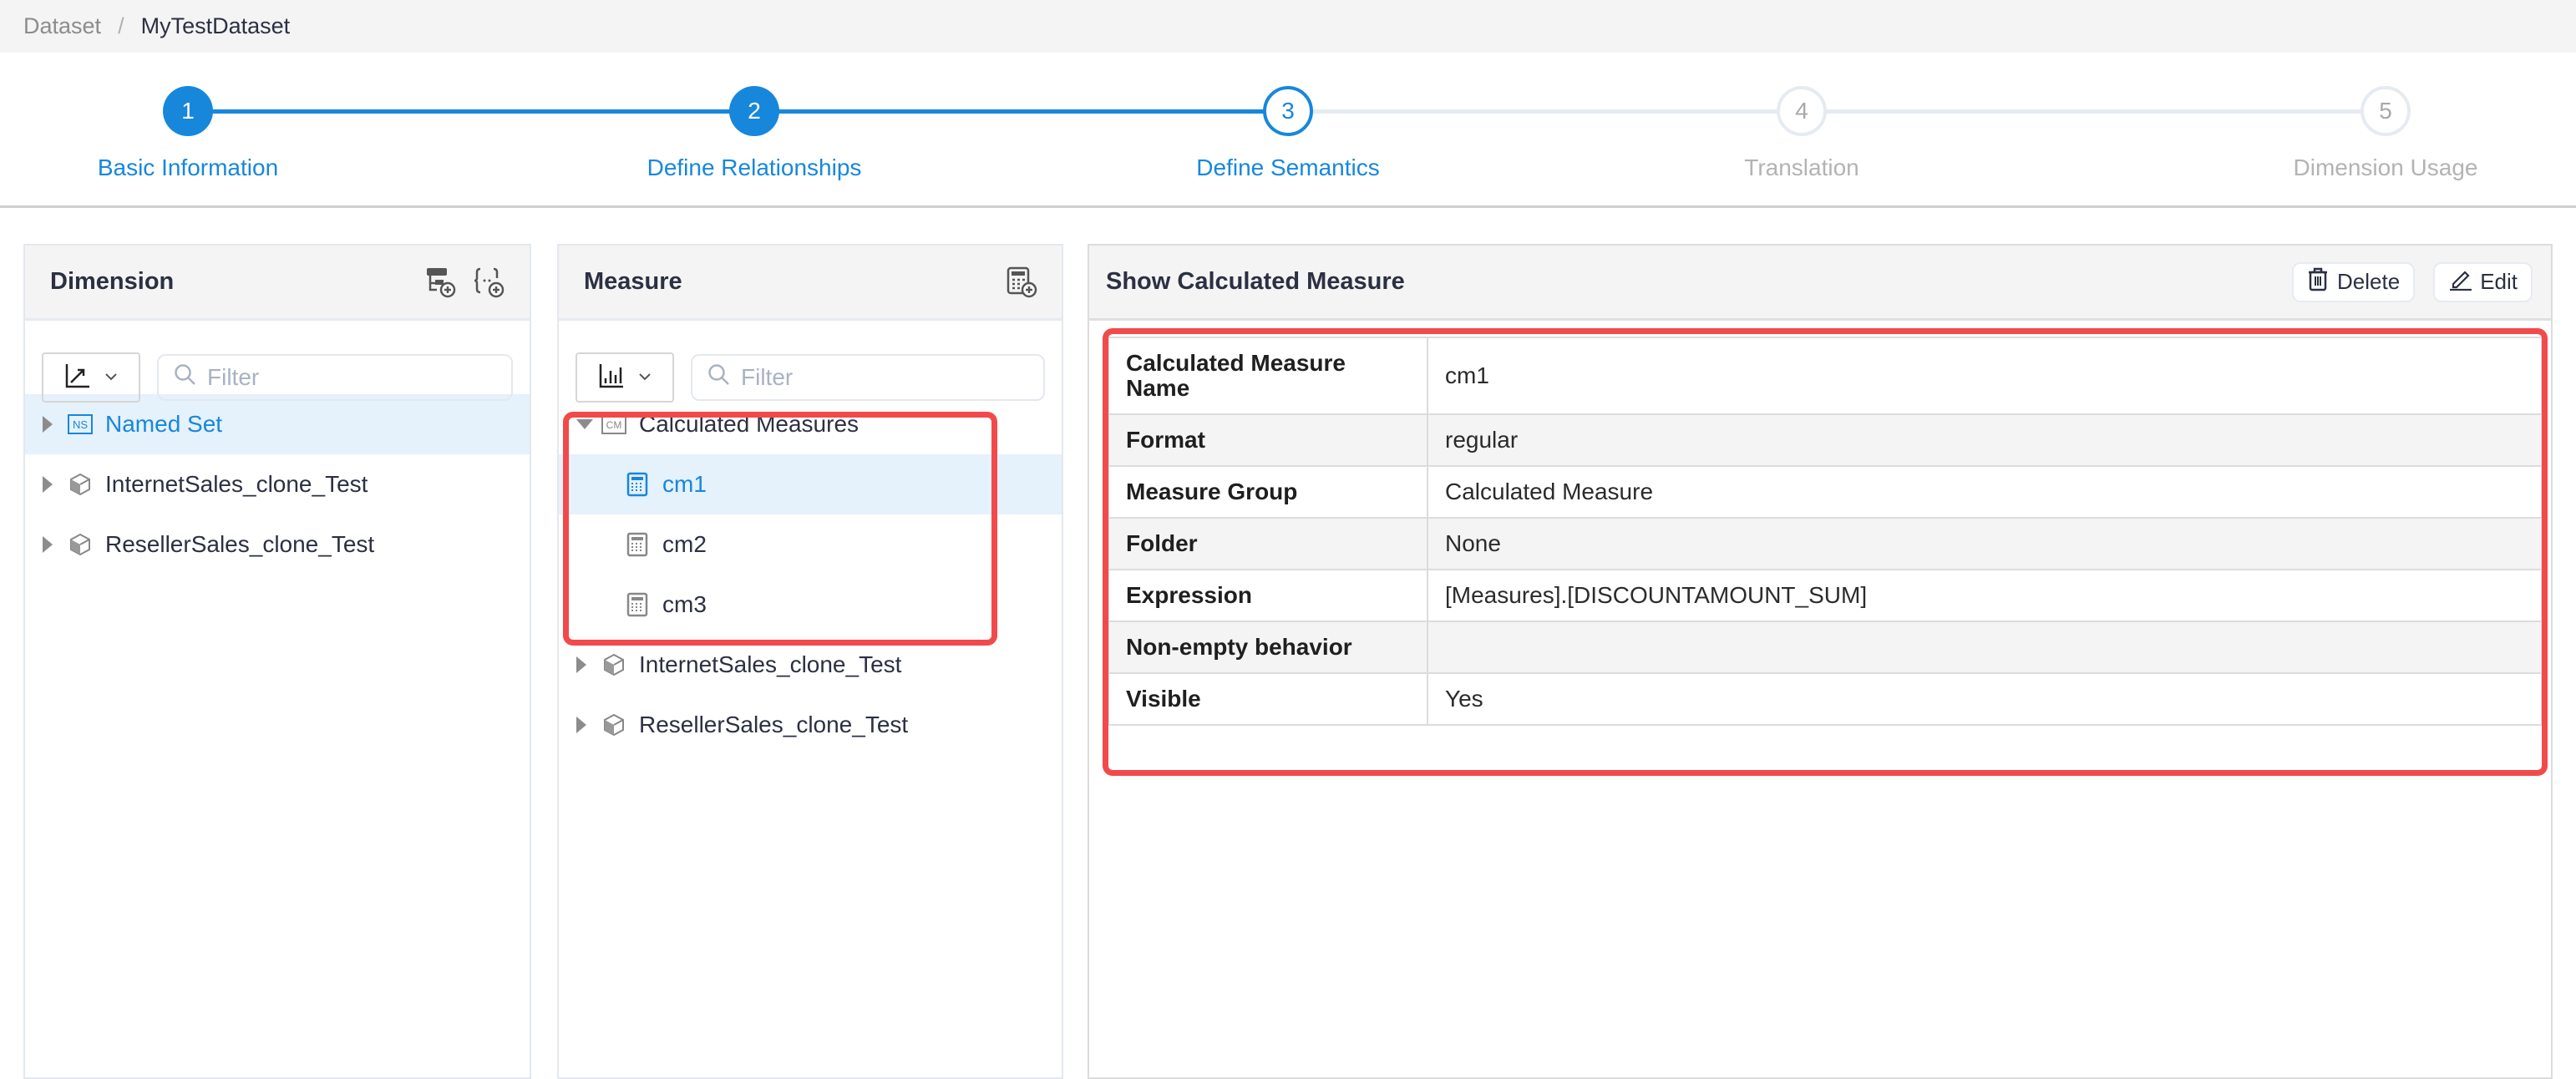 Image resolution: width=2576 pixels, height=1079 pixels. I want to click on detail-panel-header: Show Calculated Measure Delete Edit, so click(1820, 283).